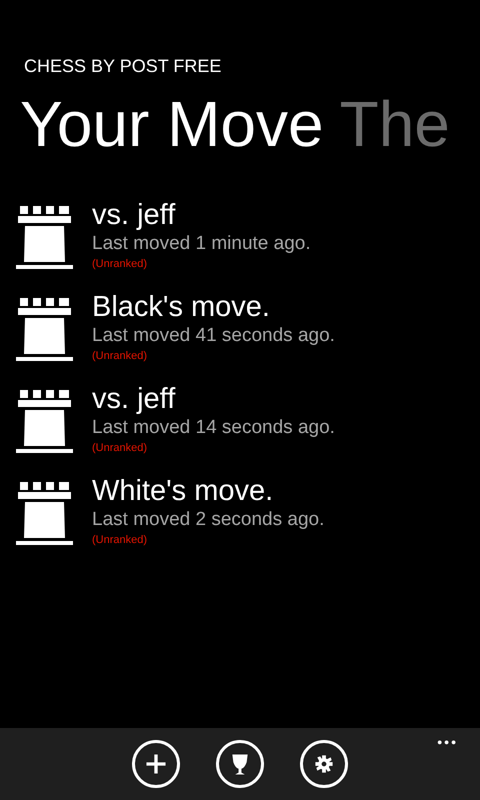  What do you see at coordinates (172, 124) in the screenshot?
I see `pivot-header: Your Move` at bounding box center [172, 124].